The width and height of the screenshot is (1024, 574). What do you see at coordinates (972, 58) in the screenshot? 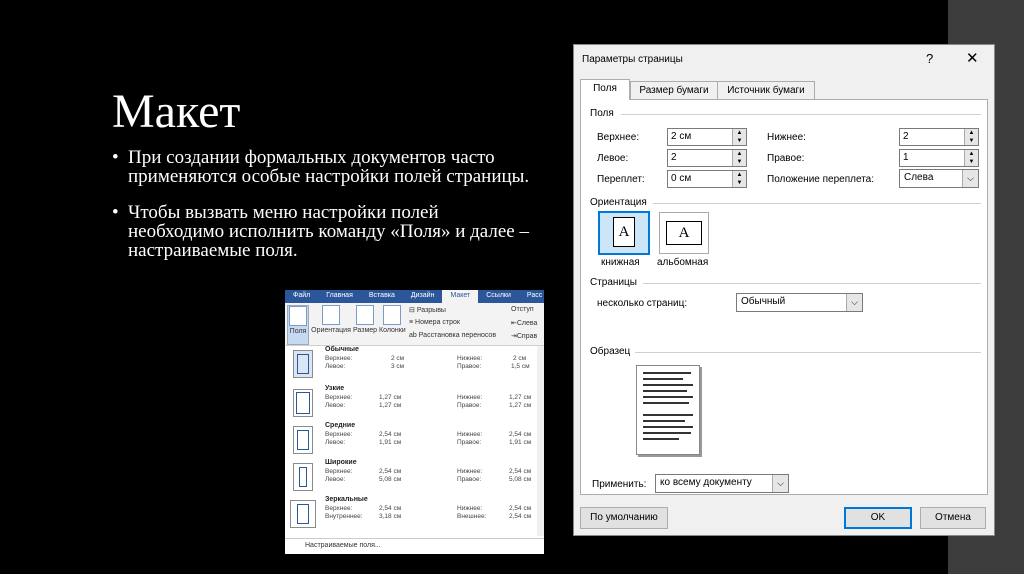
I see `close-icon: ✕` at bounding box center [972, 58].